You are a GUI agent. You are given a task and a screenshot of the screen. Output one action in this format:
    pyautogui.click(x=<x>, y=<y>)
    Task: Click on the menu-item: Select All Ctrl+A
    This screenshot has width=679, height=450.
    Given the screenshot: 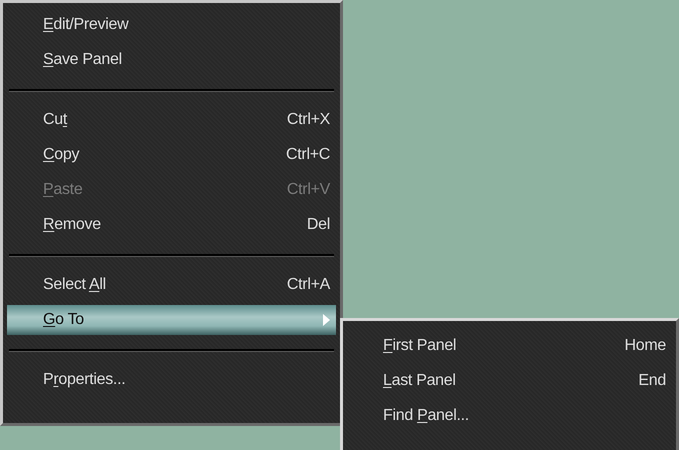 What is the action you would take?
    pyautogui.click(x=171, y=285)
    